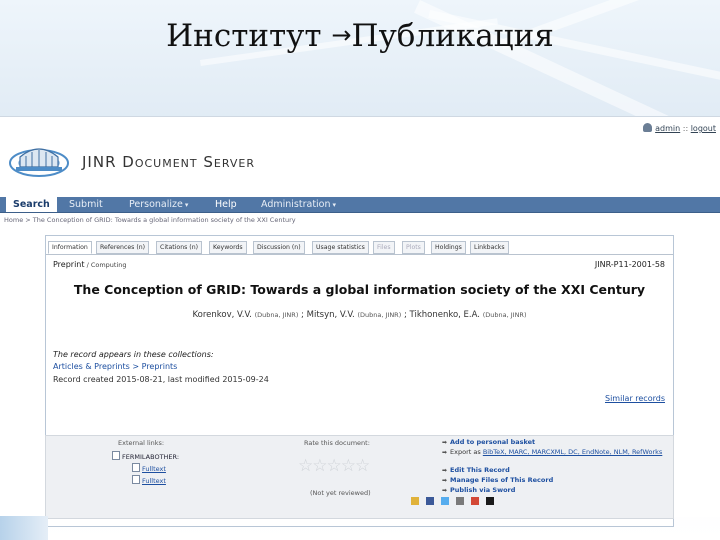 This screenshot has width=720, height=540. Describe the element at coordinates (445, 315) in the screenshot. I see `author-link: Tikhonenko, E.A.` at that location.